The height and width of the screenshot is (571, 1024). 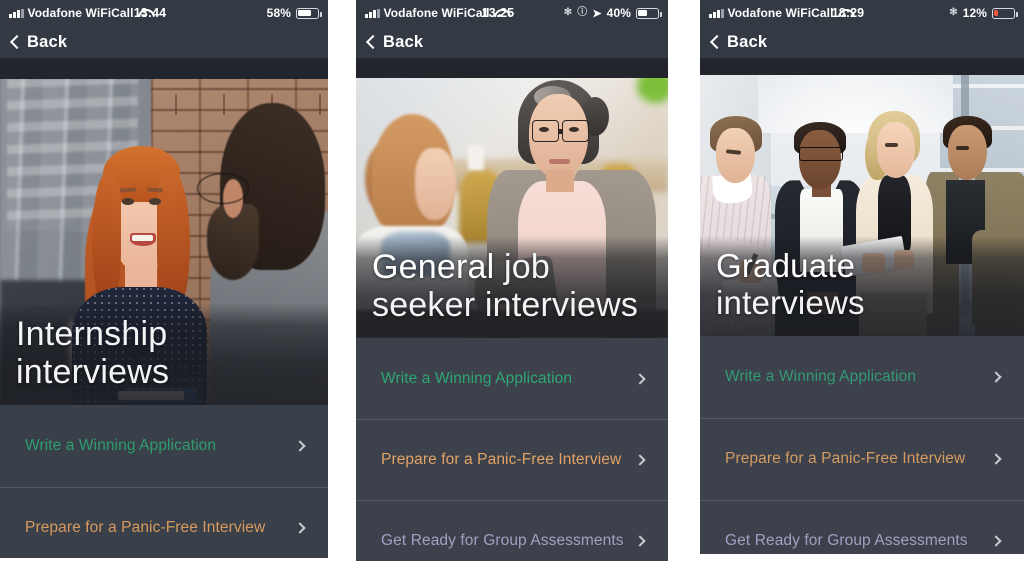 I want to click on hero-title-overlay: Internship interviews, so click(x=164, y=353).